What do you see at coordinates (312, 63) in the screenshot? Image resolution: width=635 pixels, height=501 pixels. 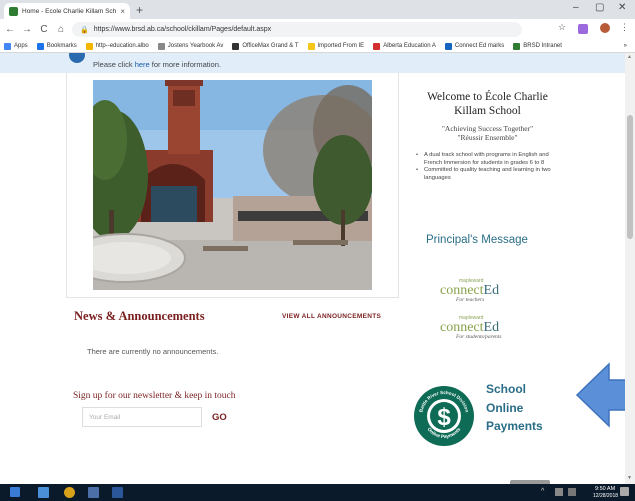 I see `notice-banner: Please click here for more information.` at bounding box center [312, 63].